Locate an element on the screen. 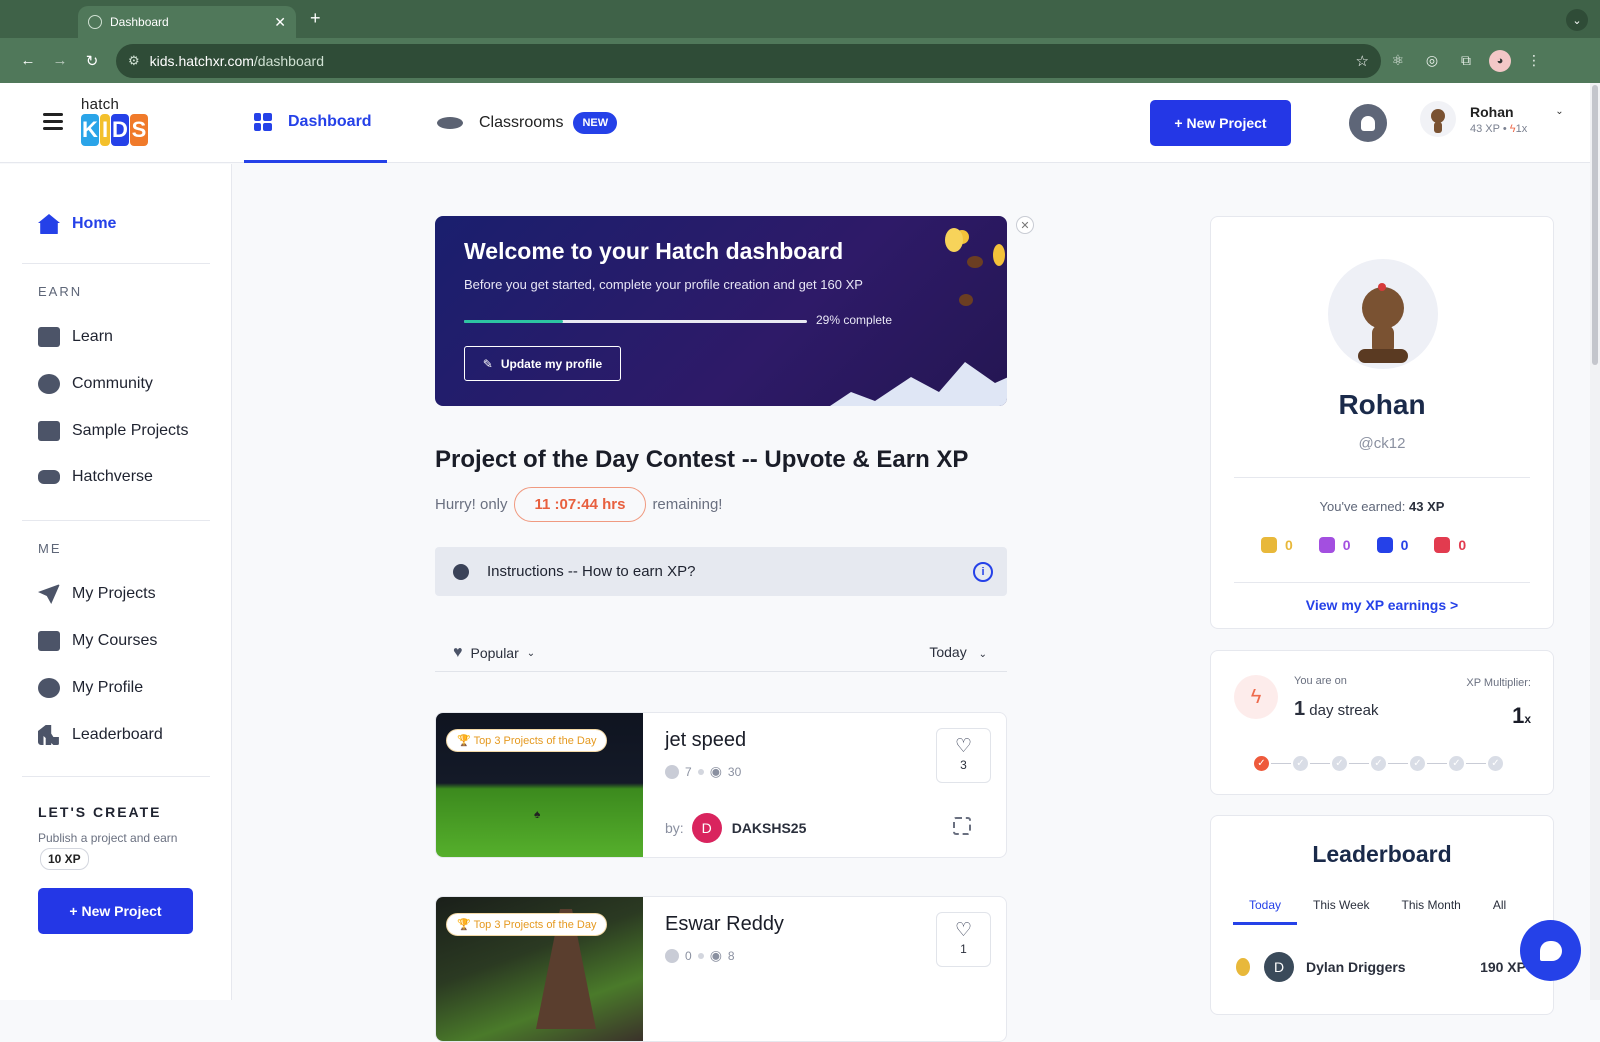 The width and height of the screenshot is (1600, 1042). update-profile-button: ✎ Update my profile is located at coordinates (542, 363).